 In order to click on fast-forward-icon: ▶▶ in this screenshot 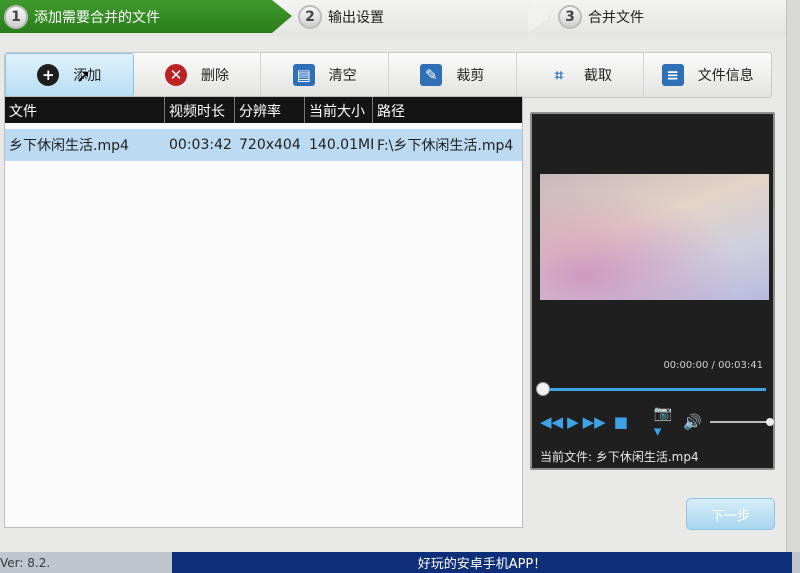, I will do `click(594, 422)`.